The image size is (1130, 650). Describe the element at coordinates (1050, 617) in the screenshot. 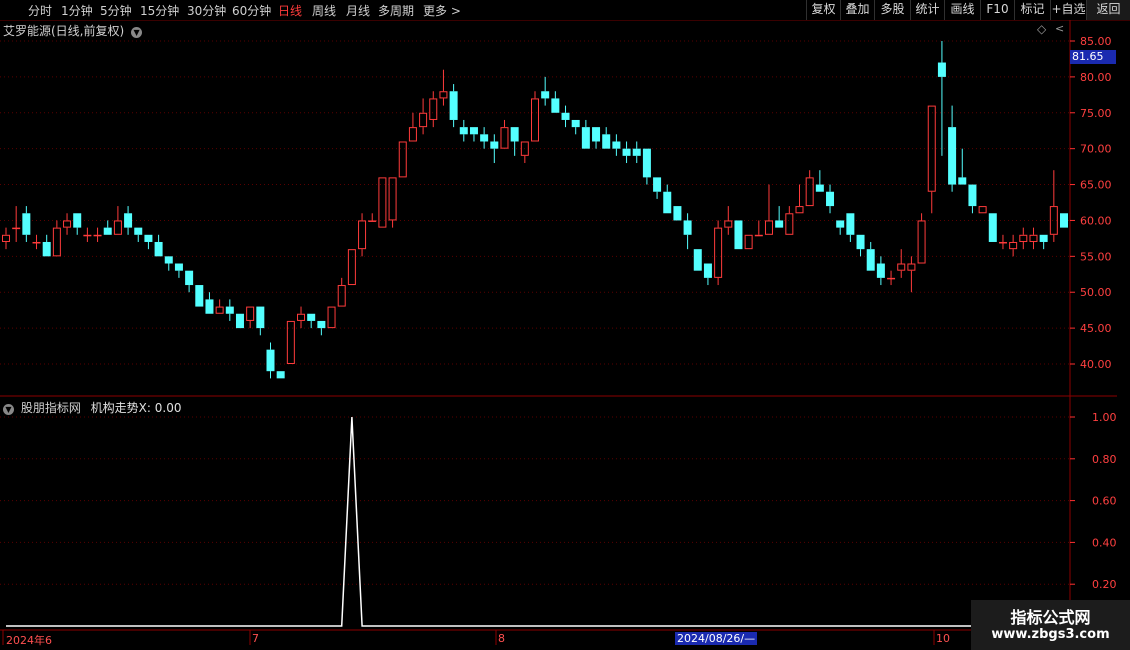

I see `watermark-title: 指标公式网` at that location.